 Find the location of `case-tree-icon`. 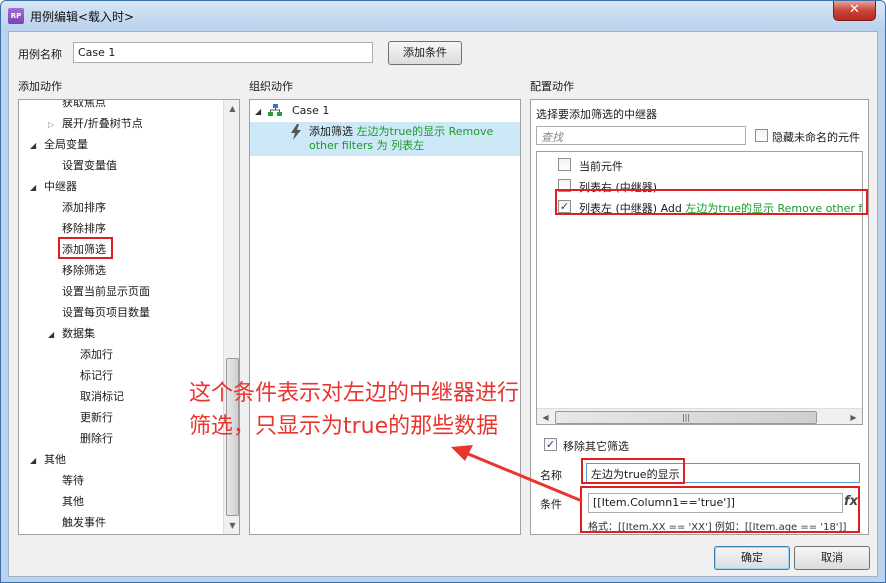

case-tree-icon is located at coordinates (275, 110).